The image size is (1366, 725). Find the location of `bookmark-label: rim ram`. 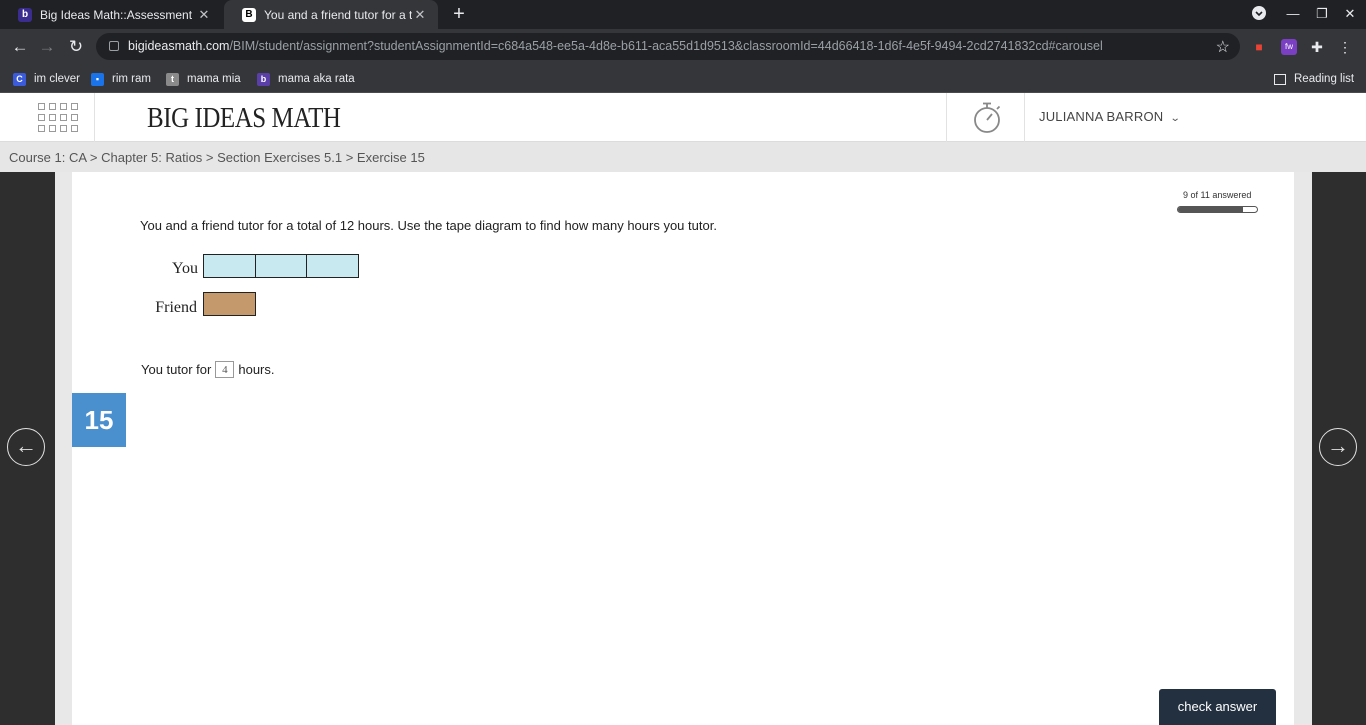

bookmark-label: rim ram is located at coordinates (131, 79).